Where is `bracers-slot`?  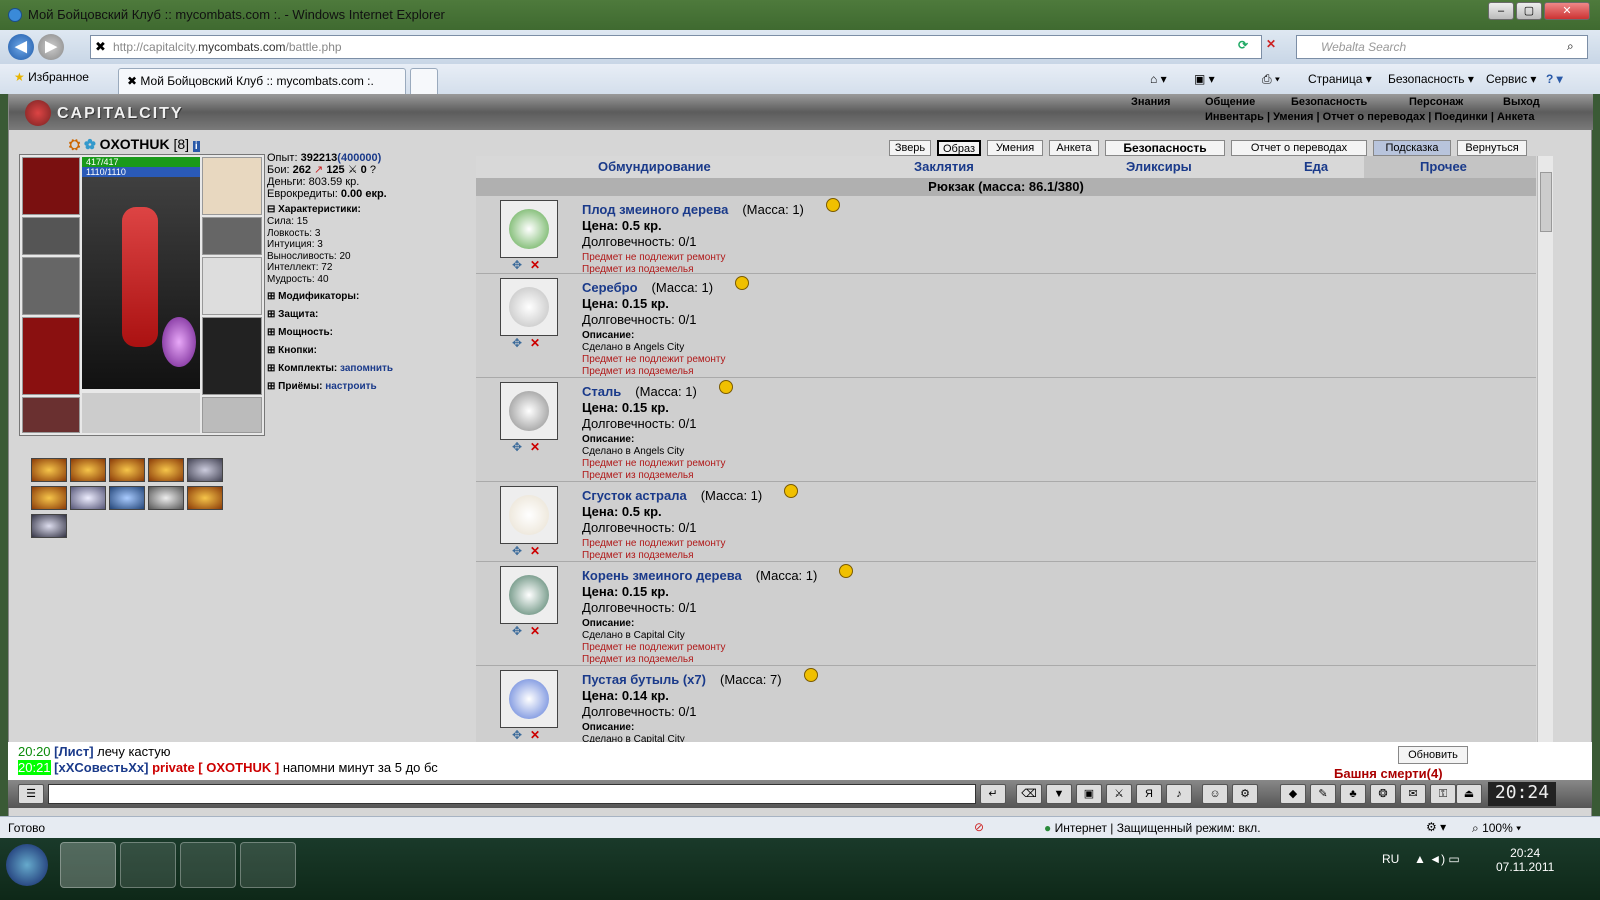 bracers-slot is located at coordinates (51, 236).